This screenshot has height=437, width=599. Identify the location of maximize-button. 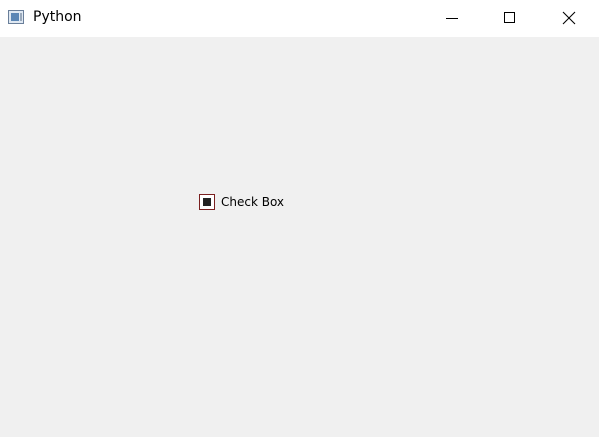
(510, 18).